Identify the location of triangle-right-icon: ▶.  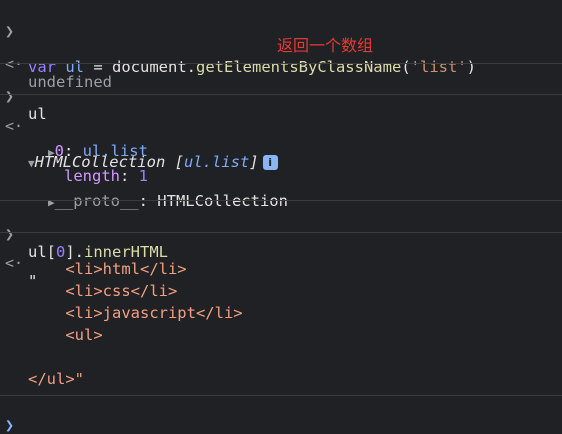
(51, 152).